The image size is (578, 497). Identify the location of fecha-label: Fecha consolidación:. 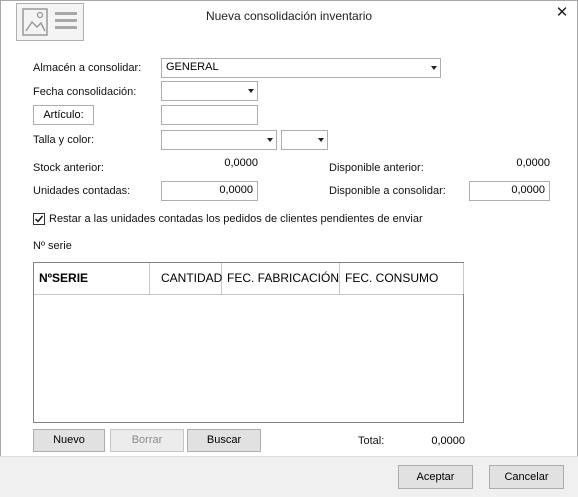
(85, 92).